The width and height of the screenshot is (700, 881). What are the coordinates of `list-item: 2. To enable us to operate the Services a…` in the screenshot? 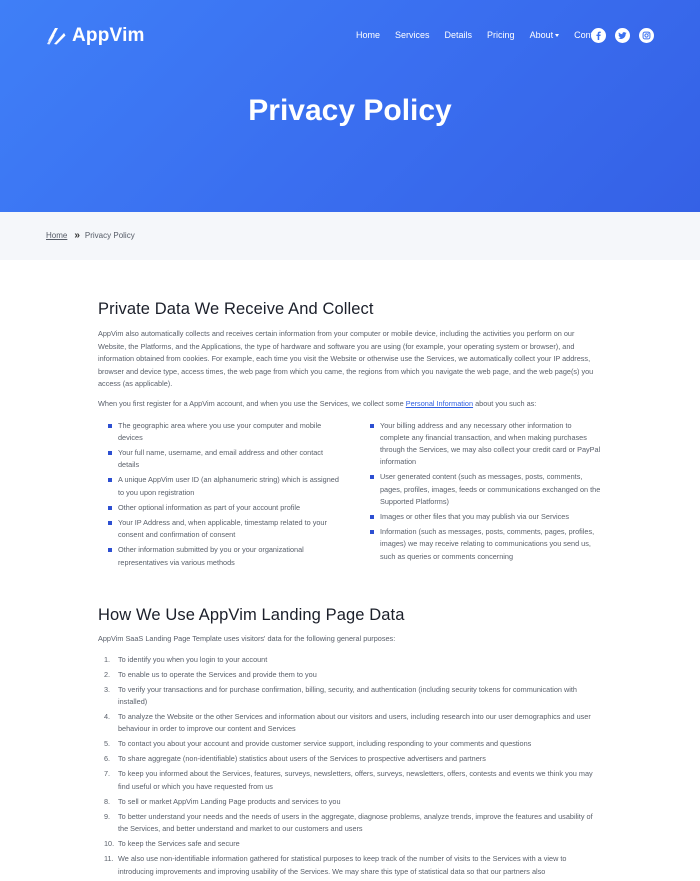 It's located at (350, 675).